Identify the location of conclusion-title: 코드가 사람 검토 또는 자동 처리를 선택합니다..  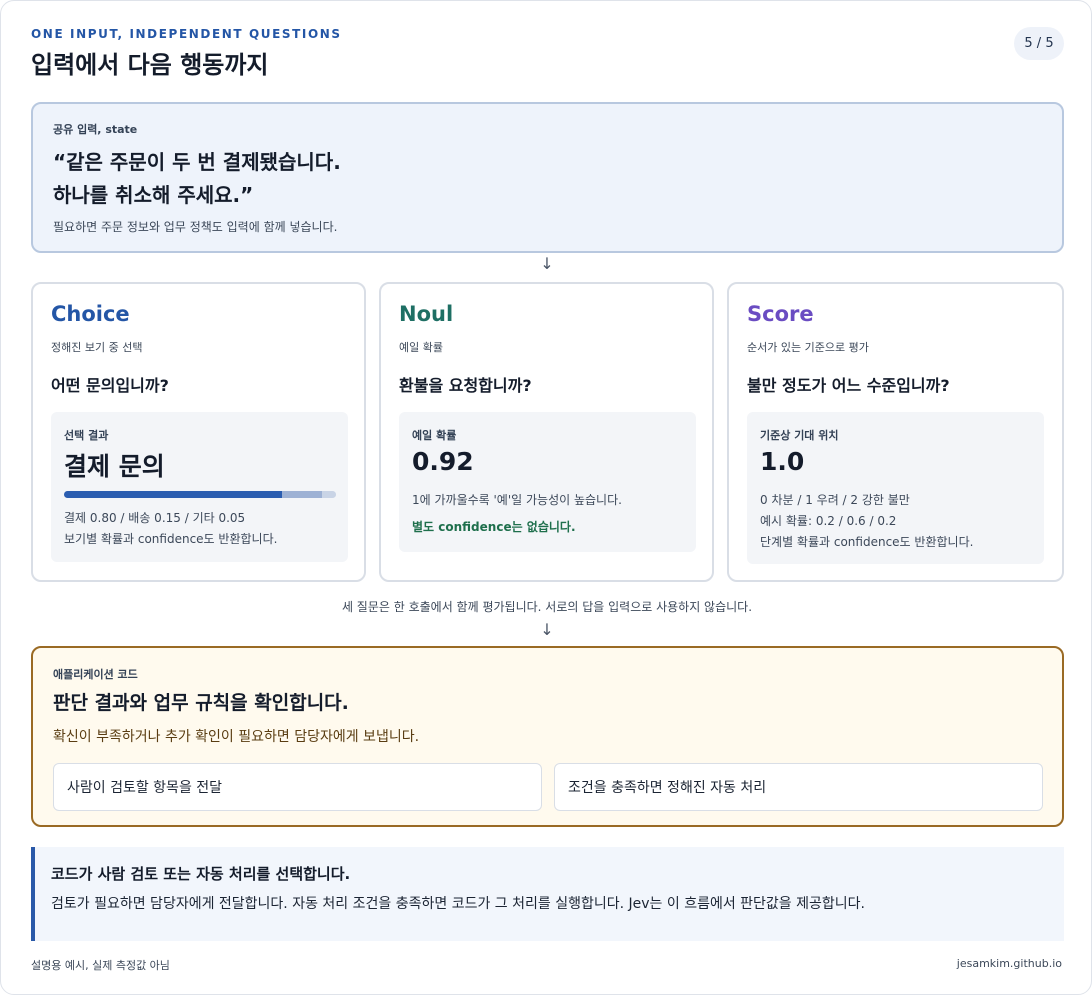
(201, 874).